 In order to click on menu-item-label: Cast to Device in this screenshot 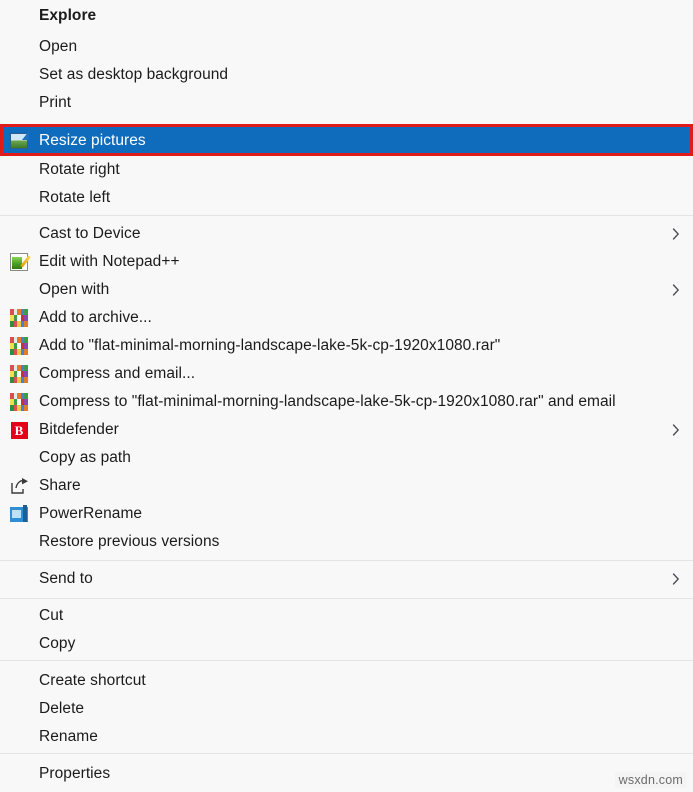, I will do `click(90, 234)`.